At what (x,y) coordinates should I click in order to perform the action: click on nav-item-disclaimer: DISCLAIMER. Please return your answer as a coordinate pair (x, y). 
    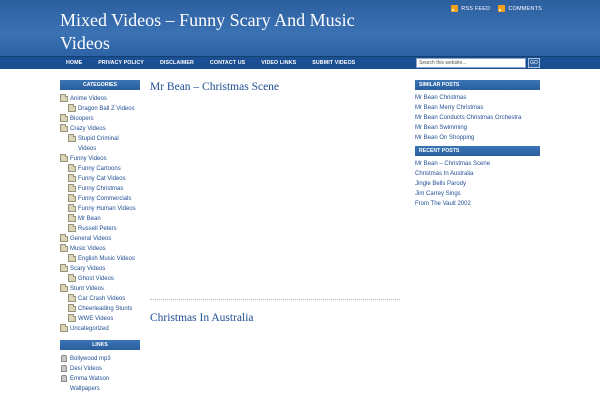
    Looking at the image, I should click on (177, 63).